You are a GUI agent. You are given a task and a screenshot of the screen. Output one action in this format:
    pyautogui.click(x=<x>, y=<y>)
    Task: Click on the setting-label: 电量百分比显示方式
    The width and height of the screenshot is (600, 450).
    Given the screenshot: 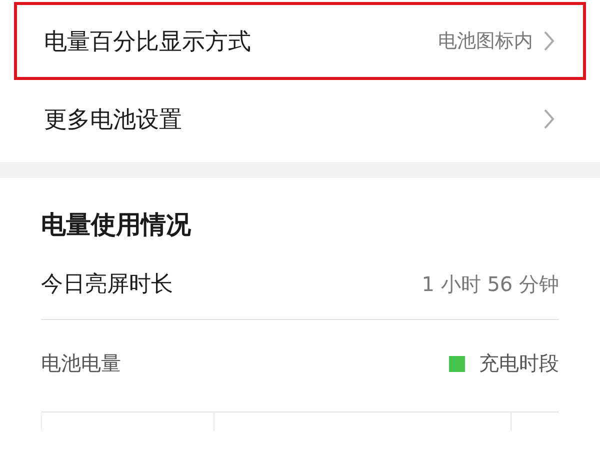 What is the action you would take?
    pyautogui.click(x=148, y=42)
    